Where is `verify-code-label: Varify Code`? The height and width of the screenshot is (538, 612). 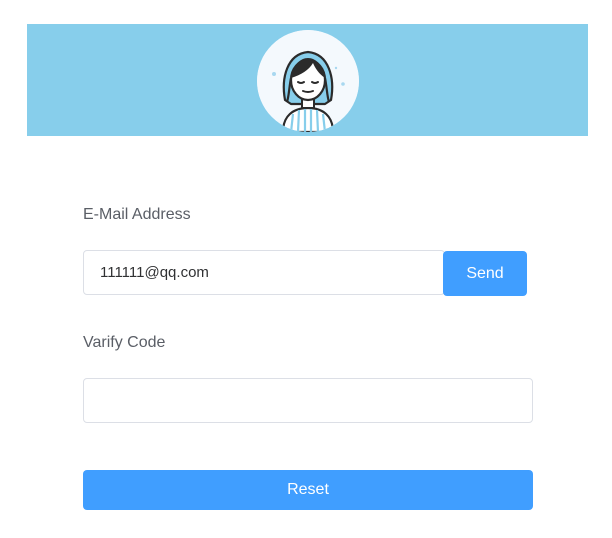
verify-code-label: Varify Code is located at coordinates (124, 342).